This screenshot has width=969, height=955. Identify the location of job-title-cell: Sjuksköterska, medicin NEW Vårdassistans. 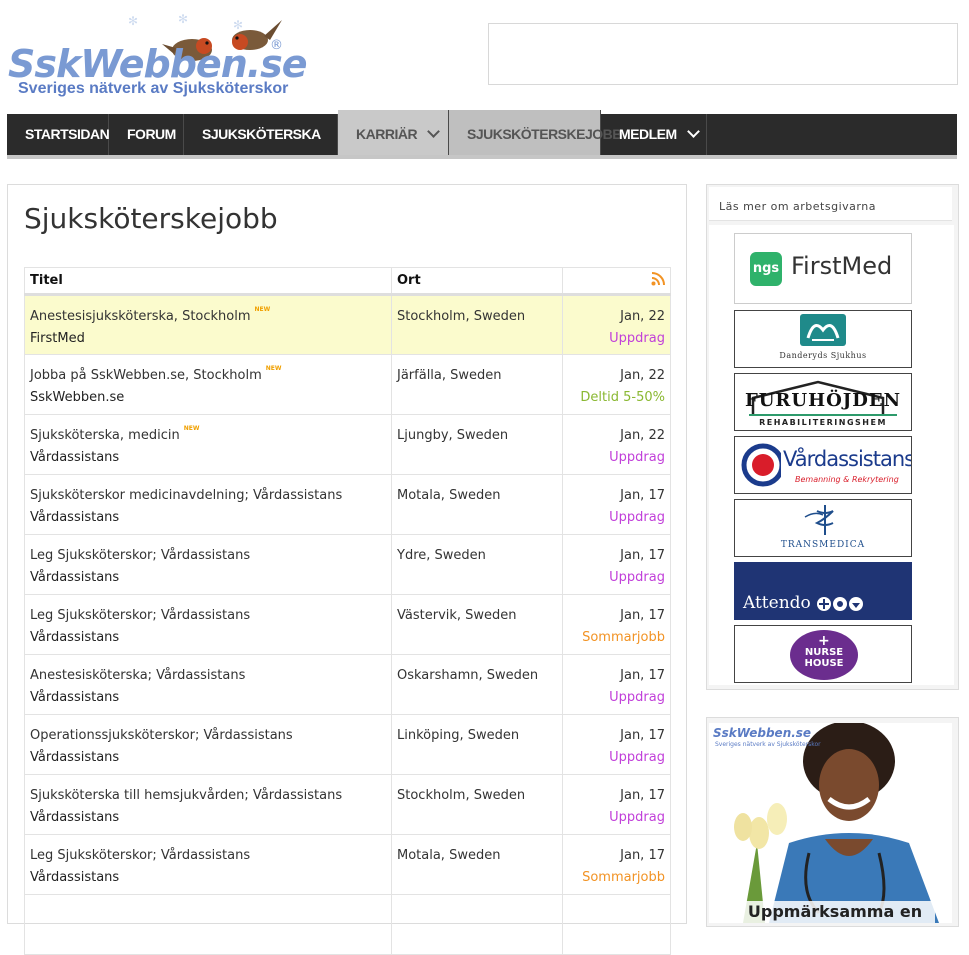
(208, 444).